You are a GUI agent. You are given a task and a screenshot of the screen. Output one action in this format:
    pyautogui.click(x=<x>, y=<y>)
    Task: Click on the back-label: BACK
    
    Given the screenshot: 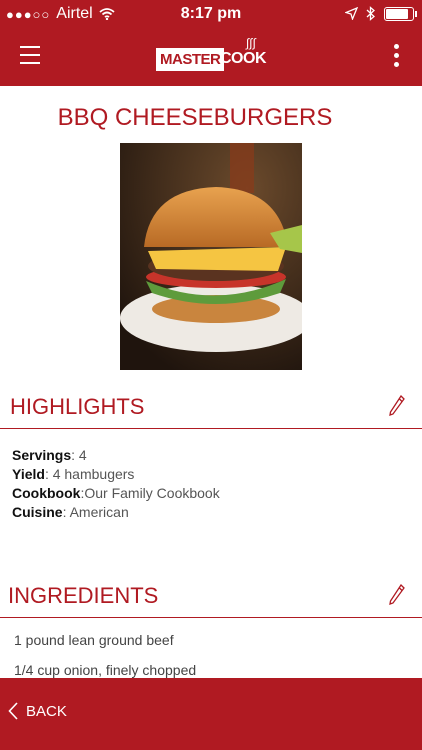 What is the action you would take?
    pyautogui.click(x=46, y=711)
    